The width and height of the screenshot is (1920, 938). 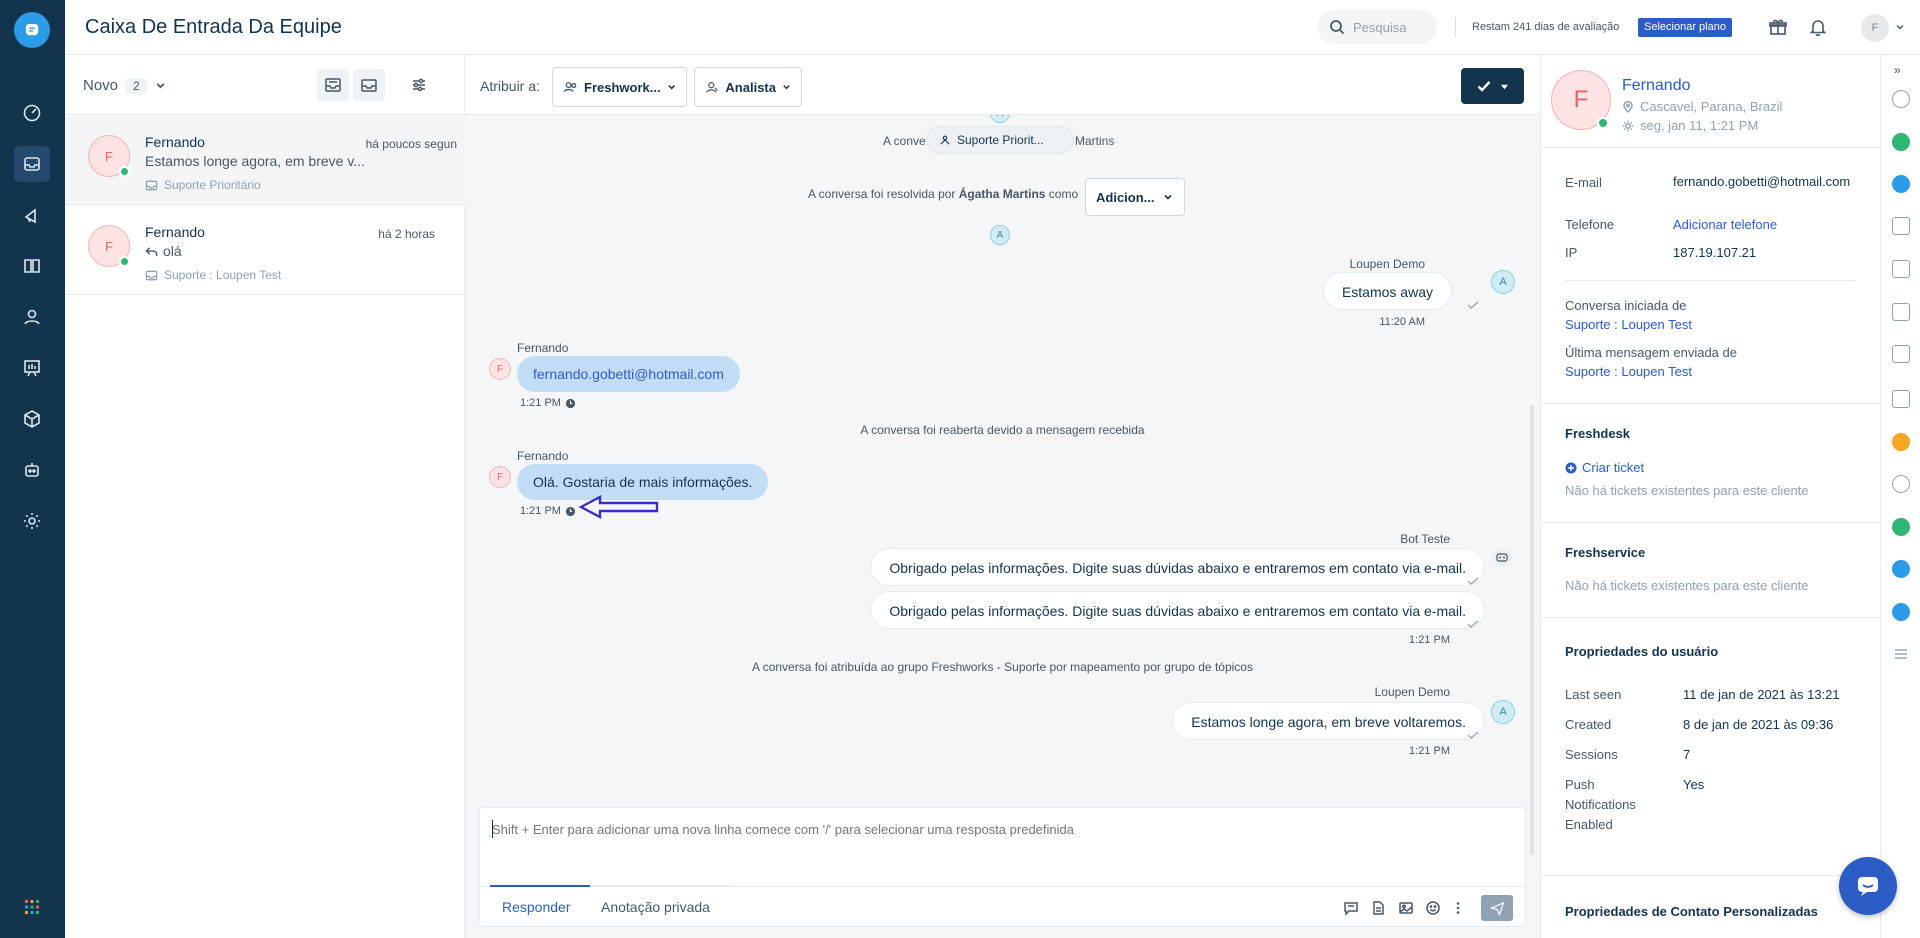 What do you see at coordinates (1063, 194) in the screenshot?
I see `resolved-suffix: como` at bounding box center [1063, 194].